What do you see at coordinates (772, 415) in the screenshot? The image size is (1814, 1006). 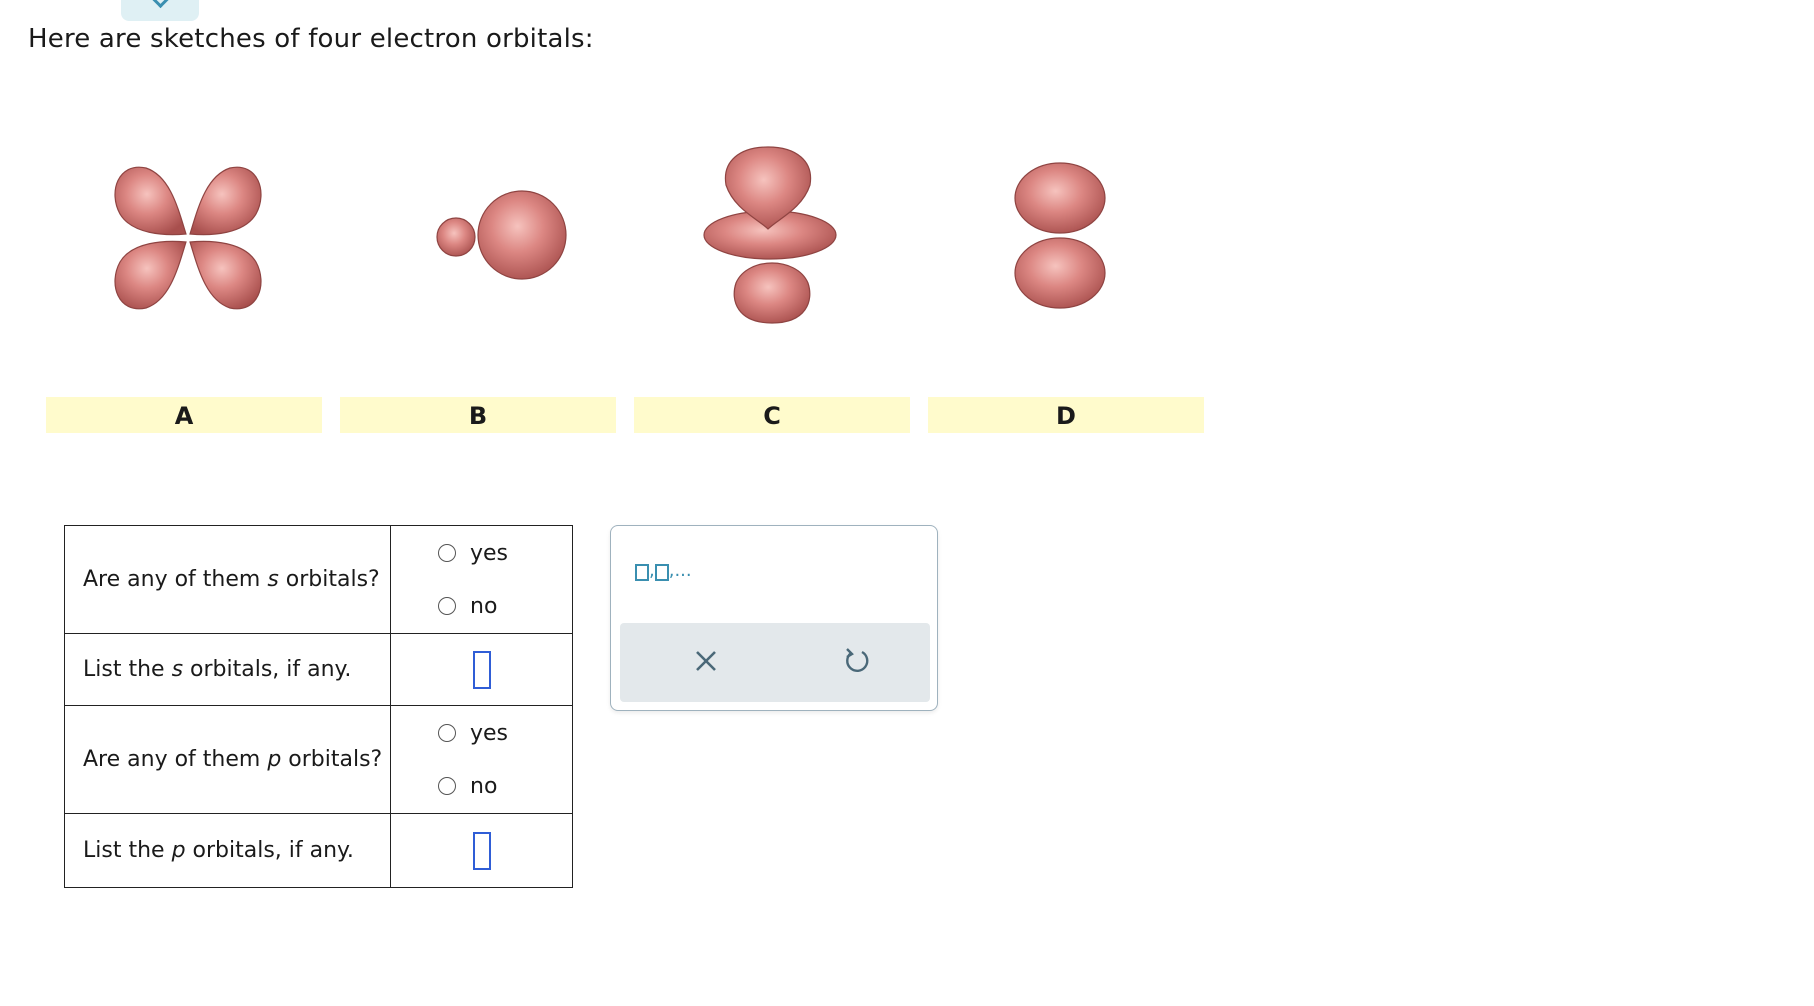 I see `orbital-label-c: C` at bounding box center [772, 415].